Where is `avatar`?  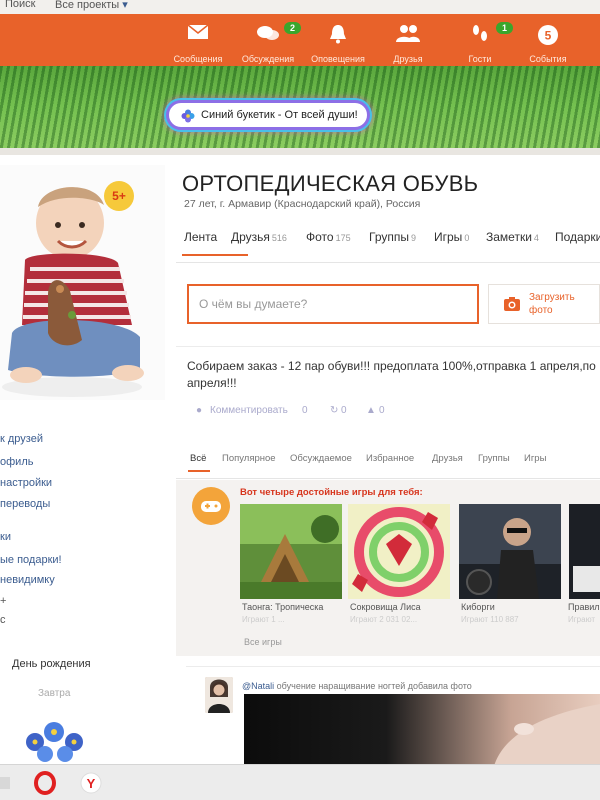
avatar is located at coordinates (82, 282).